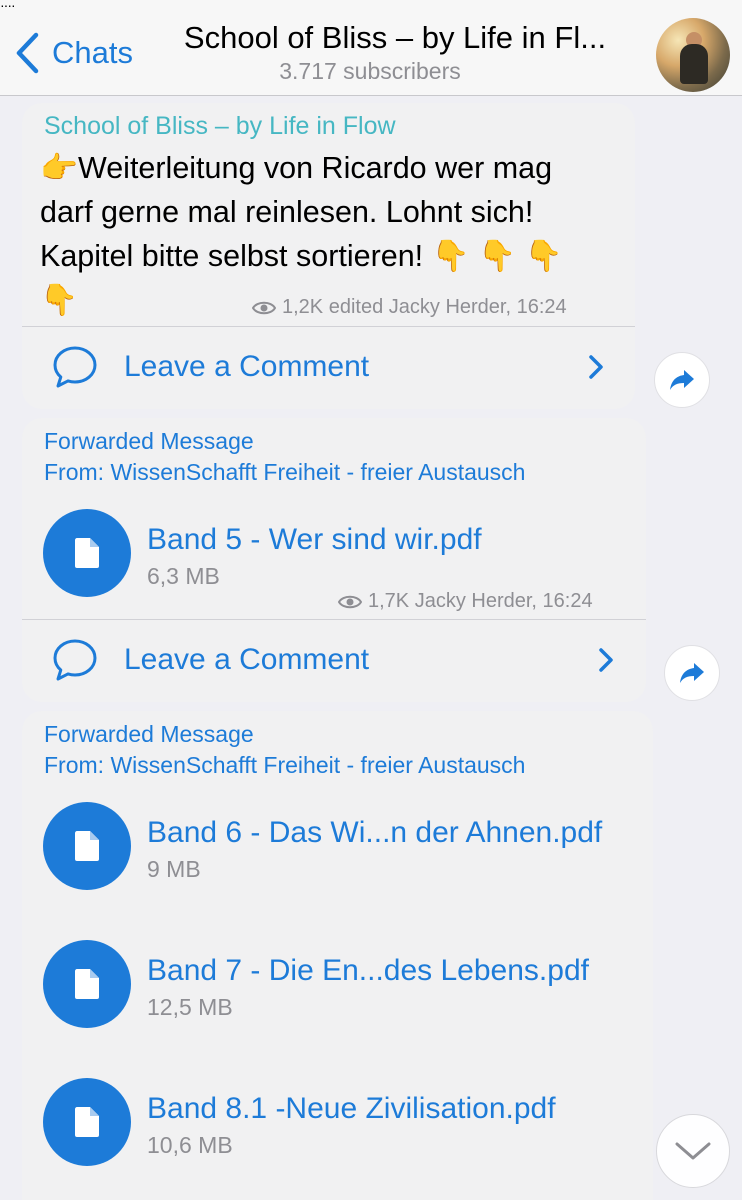 This screenshot has height=1200, width=742. I want to click on chevron-left-icon, so click(27, 53).